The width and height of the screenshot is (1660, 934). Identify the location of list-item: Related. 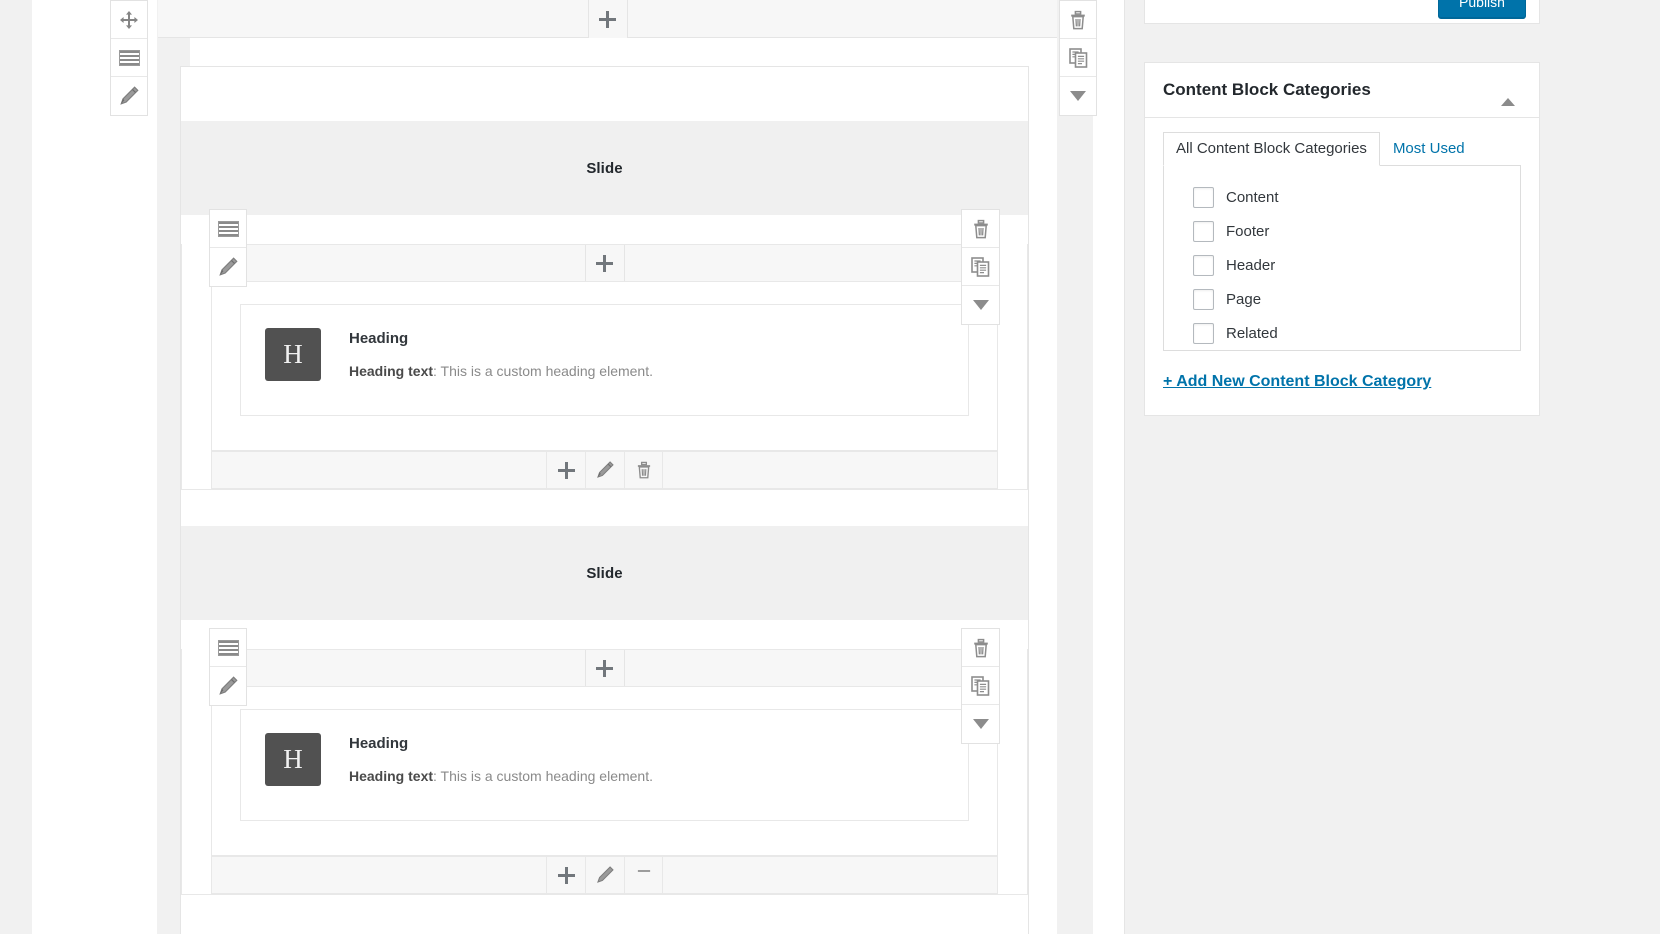
(1342, 333).